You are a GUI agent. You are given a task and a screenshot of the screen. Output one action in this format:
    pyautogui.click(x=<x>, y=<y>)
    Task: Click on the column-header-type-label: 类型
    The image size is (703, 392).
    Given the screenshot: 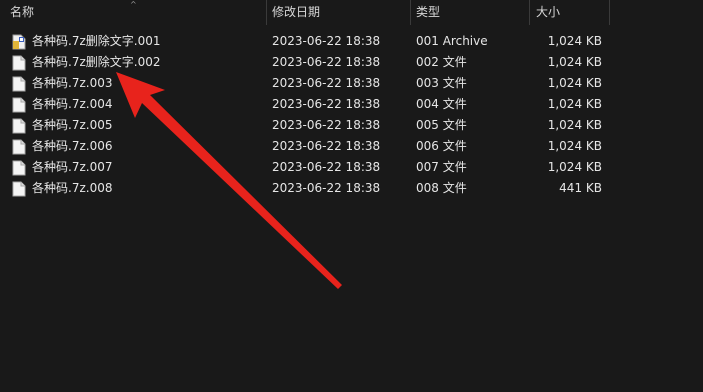 What is the action you would take?
    pyautogui.click(x=428, y=12)
    